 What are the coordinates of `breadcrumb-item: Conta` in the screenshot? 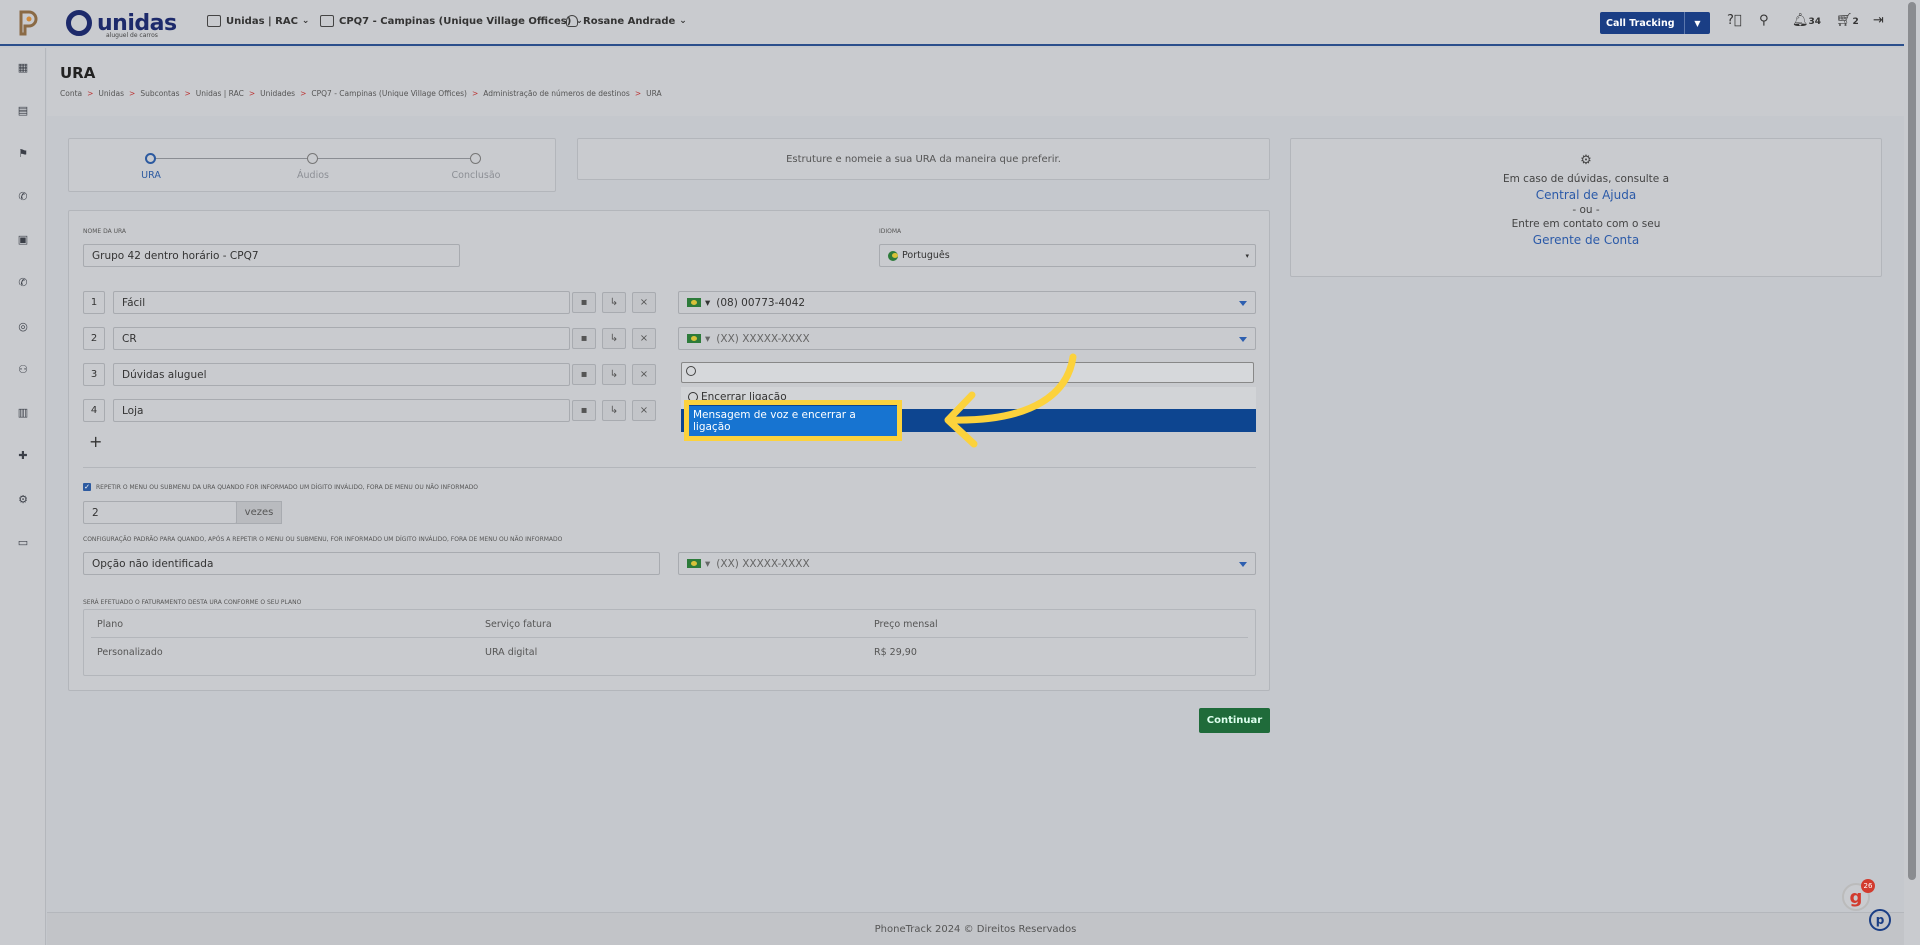 It's located at (71, 93).